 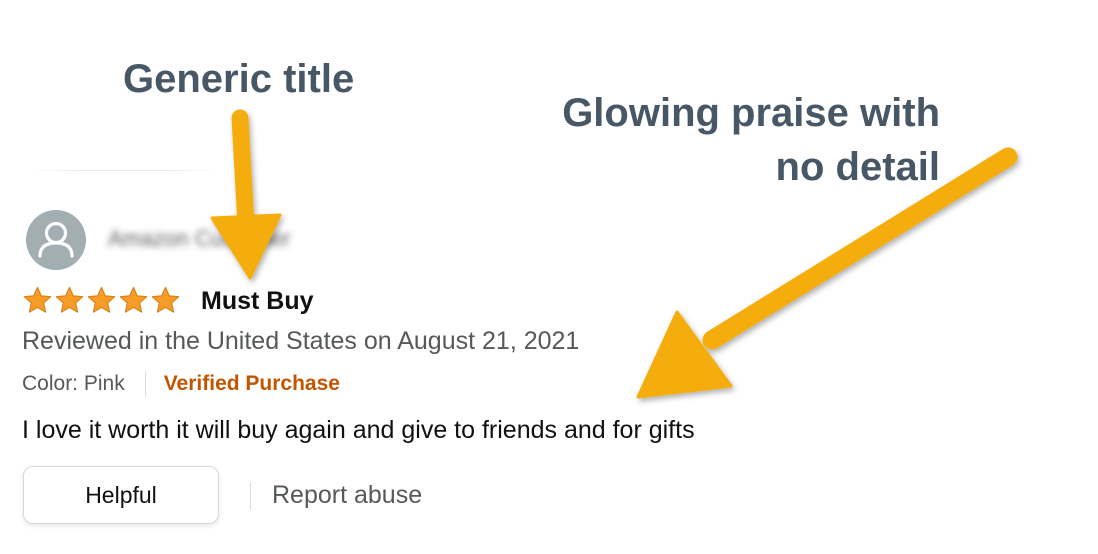 I want to click on section-divider, so click(x=125, y=170).